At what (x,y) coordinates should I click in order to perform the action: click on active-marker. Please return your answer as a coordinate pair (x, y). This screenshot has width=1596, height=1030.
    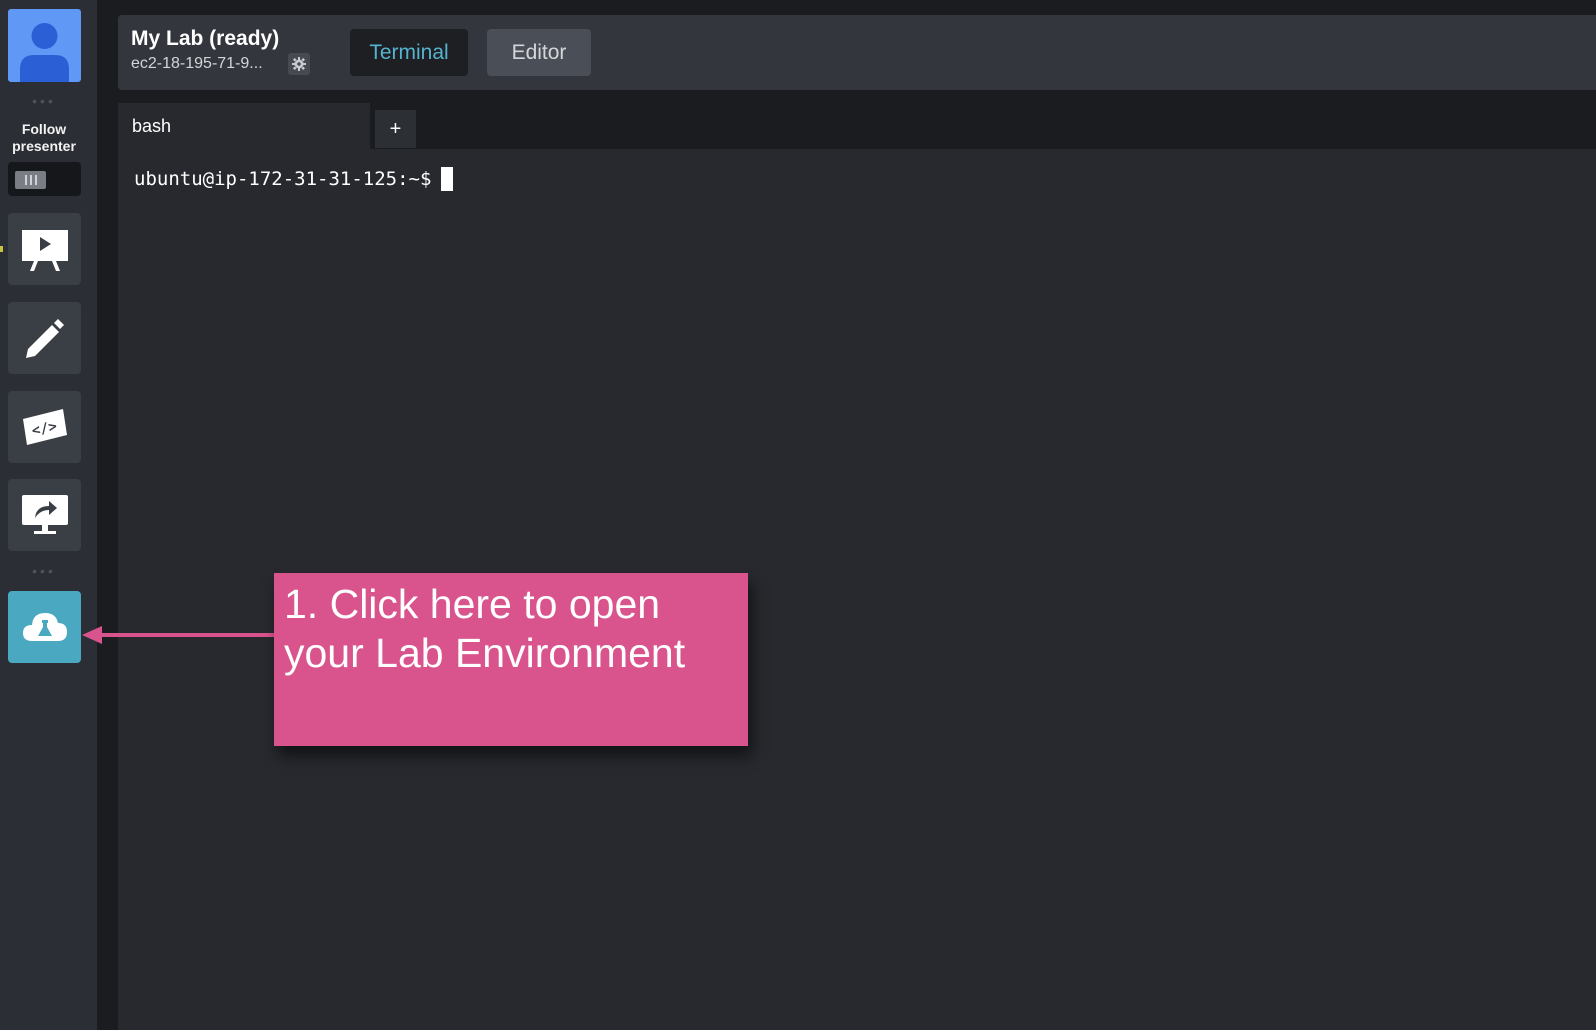
    Looking at the image, I should click on (1, 249).